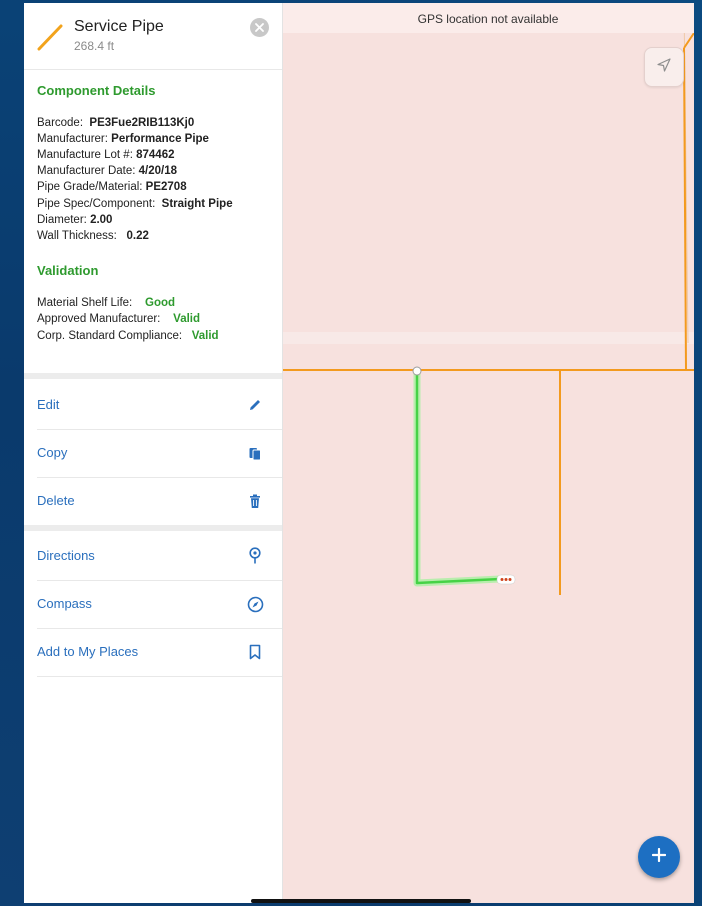 The width and height of the screenshot is (702, 906). I want to click on copy-icon, so click(255, 453).